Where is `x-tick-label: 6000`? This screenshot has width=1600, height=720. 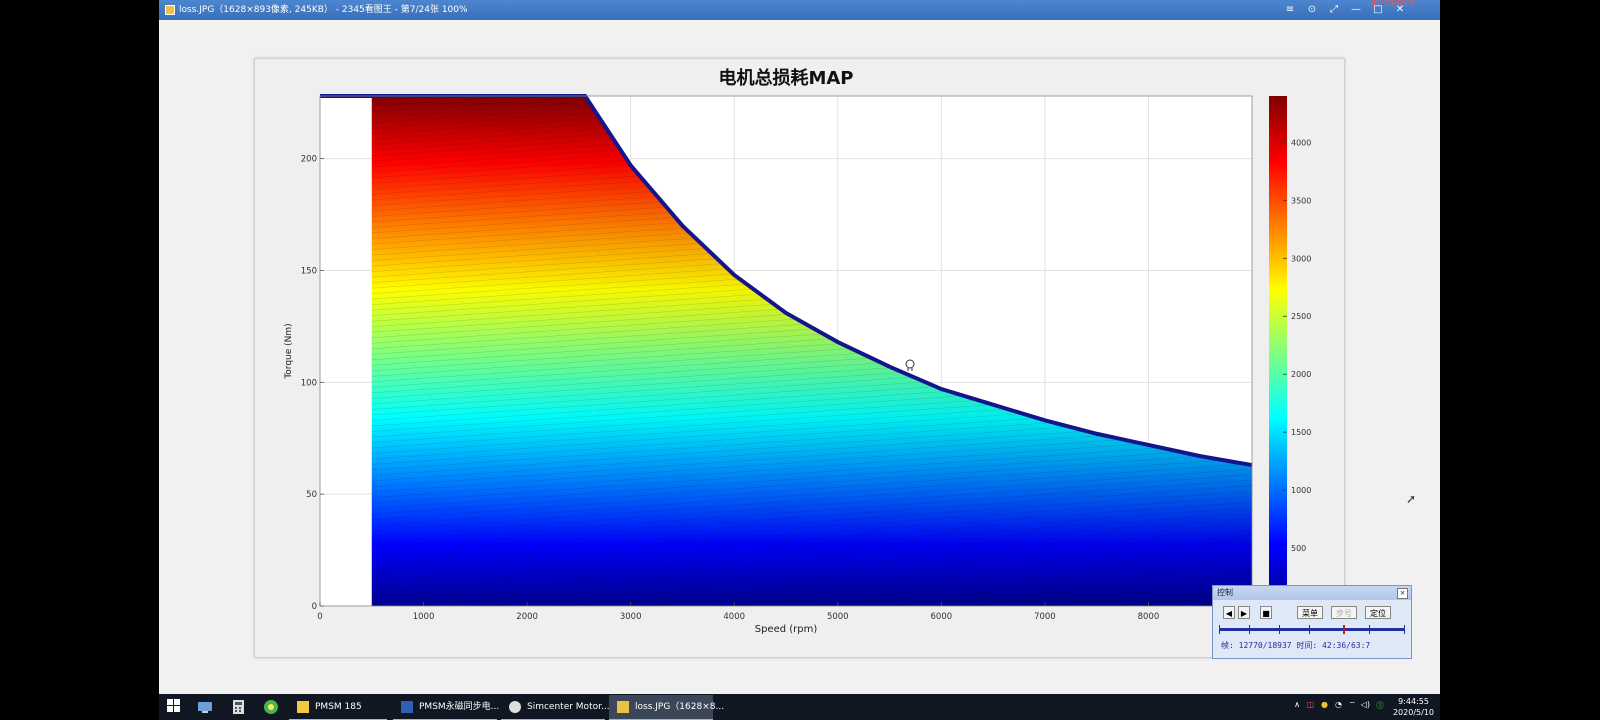
x-tick-label: 6000 is located at coordinates (942, 617).